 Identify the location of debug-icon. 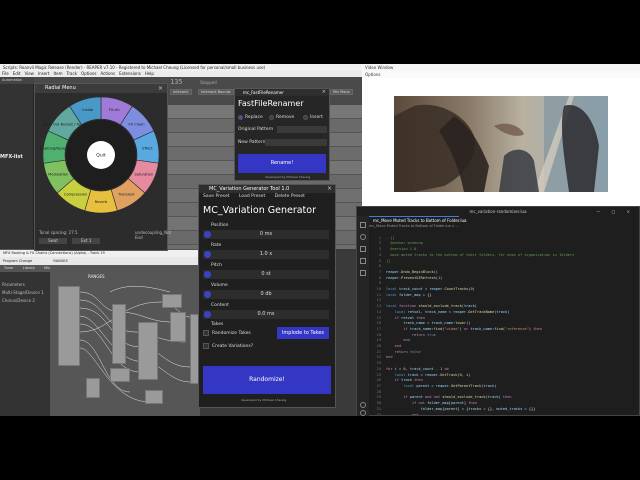
(363, 261).